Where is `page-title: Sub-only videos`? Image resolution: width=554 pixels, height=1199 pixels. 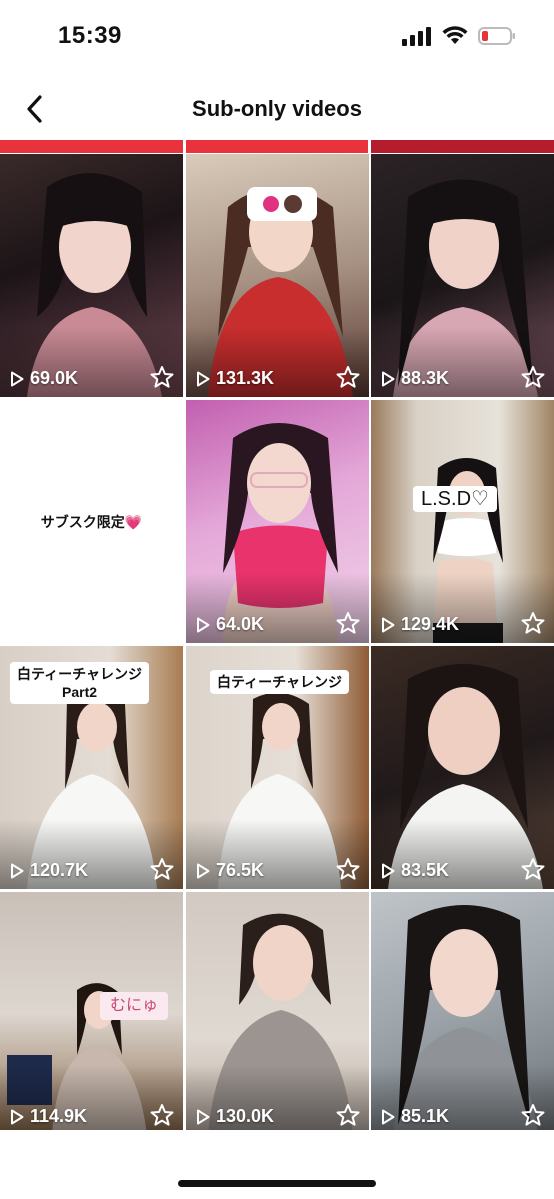
page-title: Sub-only videos is located at coordinates (277, 108).